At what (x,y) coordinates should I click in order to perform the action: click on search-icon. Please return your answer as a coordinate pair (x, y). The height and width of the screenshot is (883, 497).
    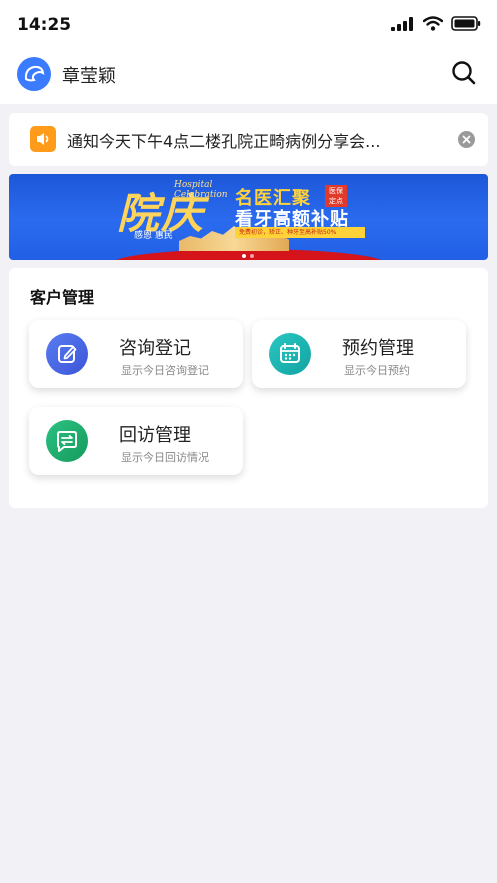
    Looking at the image, I should click on (464, 73).